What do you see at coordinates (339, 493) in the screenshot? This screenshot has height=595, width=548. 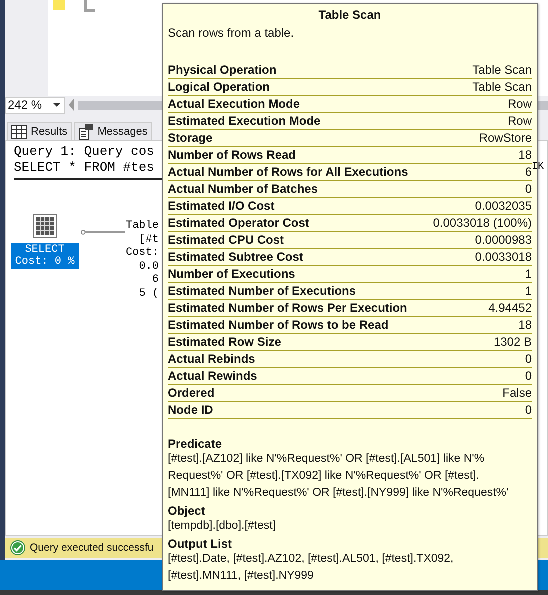 I see `section-text: [MN111] like N'%Request%' OR [#test].[NY999] like N'%Request%'` at bounding box center [339, 493].